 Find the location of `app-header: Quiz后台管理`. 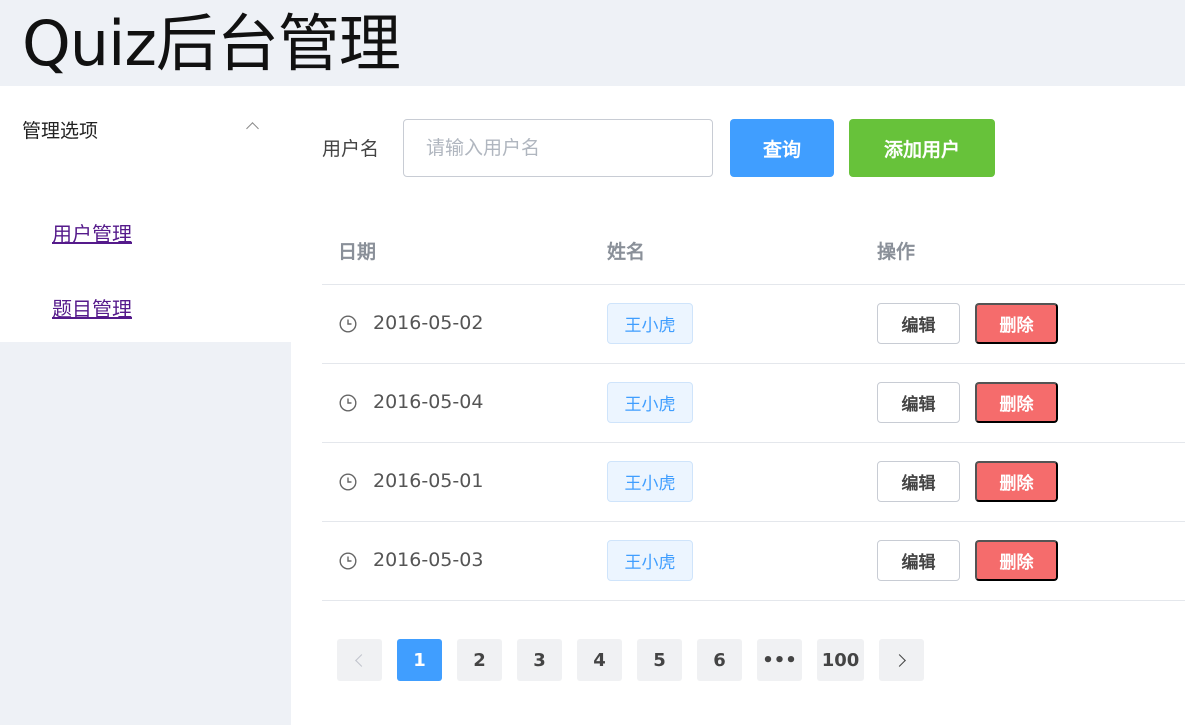

app-header: Quiz后台管理 is located at coordinates (592, 43).